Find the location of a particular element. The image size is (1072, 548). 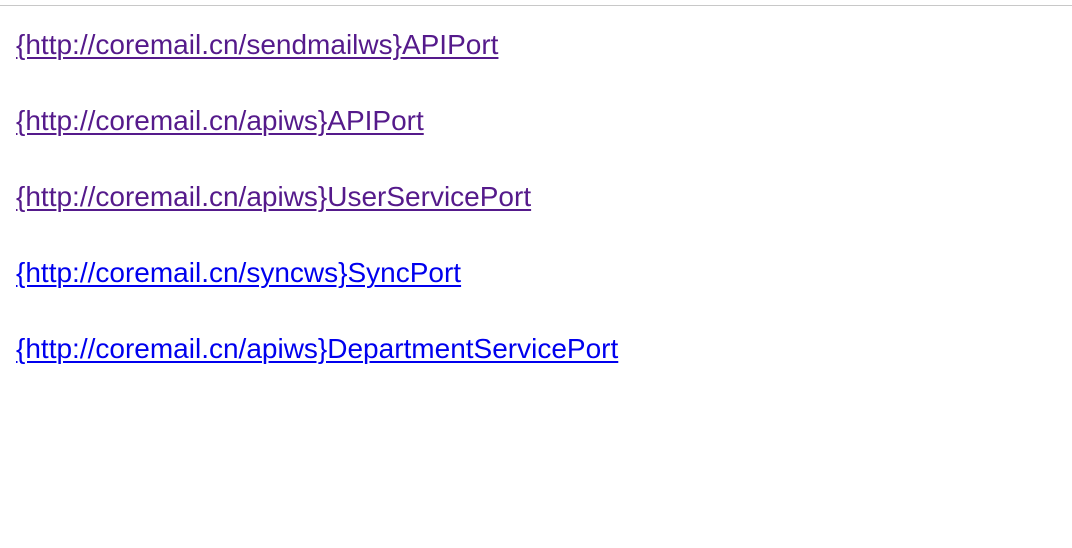

syncws-syncport-link: {http://coremail.cn/syncws}SyncPort is located at coordinates (238, 272).